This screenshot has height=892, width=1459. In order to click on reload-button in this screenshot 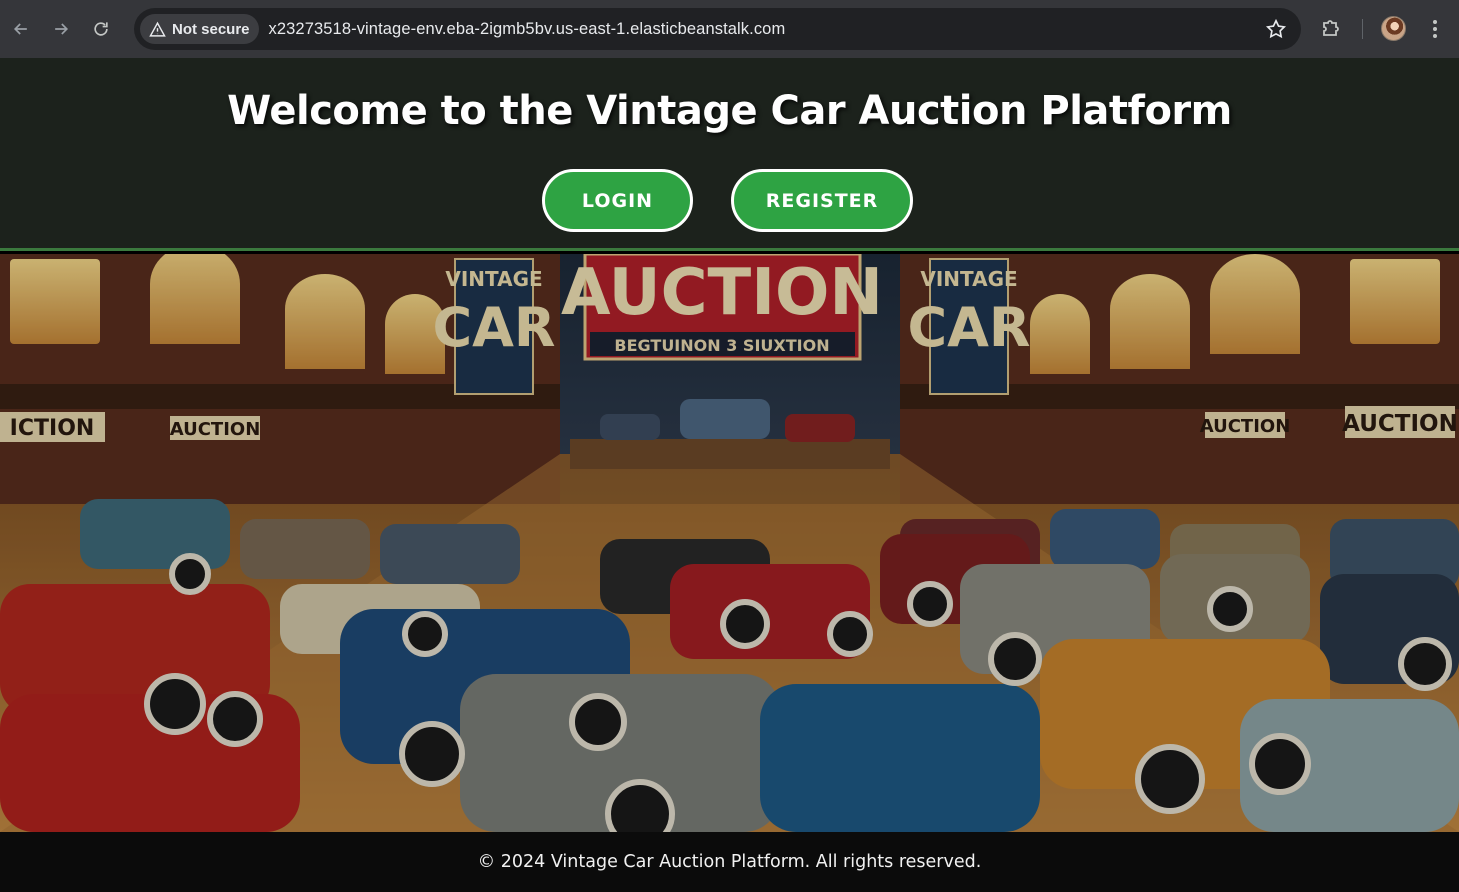, I will do `click(101, 29)`.